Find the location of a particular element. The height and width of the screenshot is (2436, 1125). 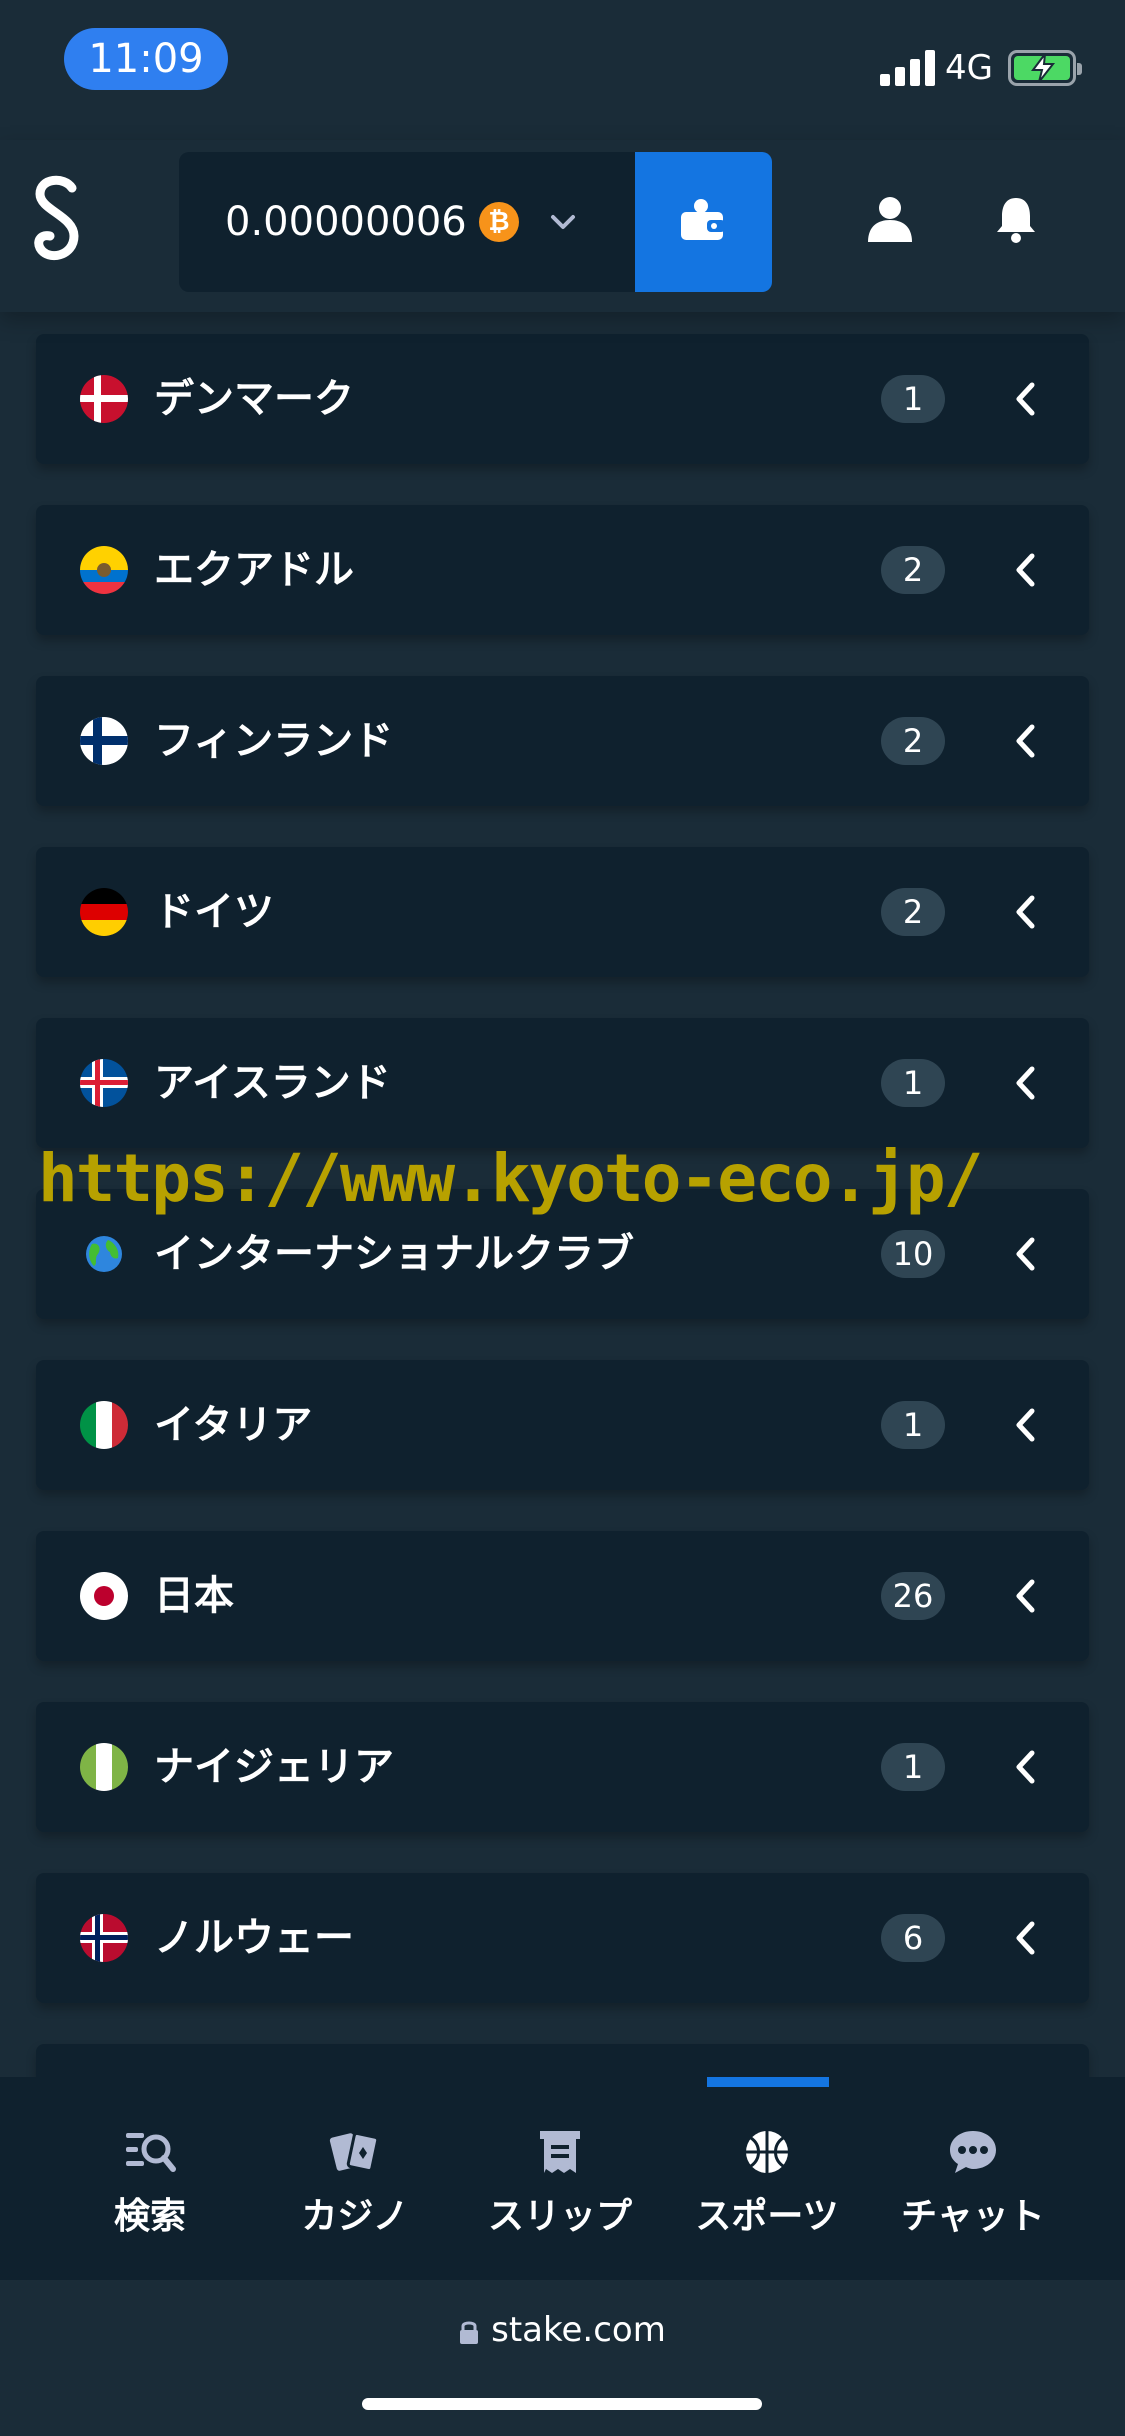

balance-amount: 0.00000006 is located at coordinates (346, 222).